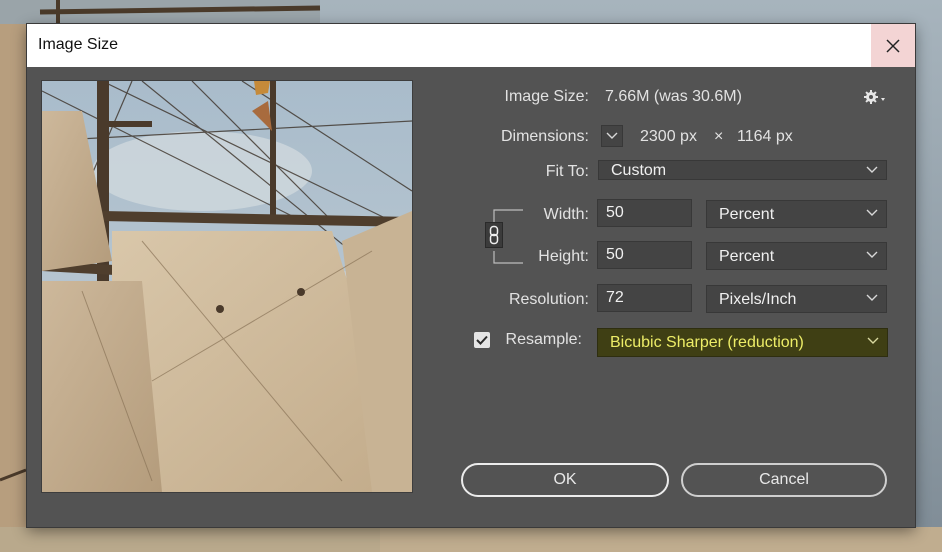  Describe the element at coordinates (78, 44) in the screenshot. I see `dialog-title: Image Size` at that location.